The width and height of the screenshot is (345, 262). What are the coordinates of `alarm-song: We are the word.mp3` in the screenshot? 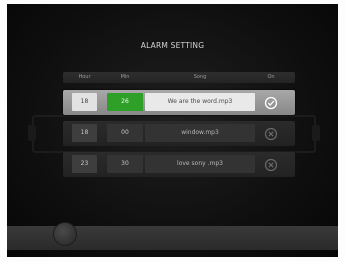 It's located at (200, 102).